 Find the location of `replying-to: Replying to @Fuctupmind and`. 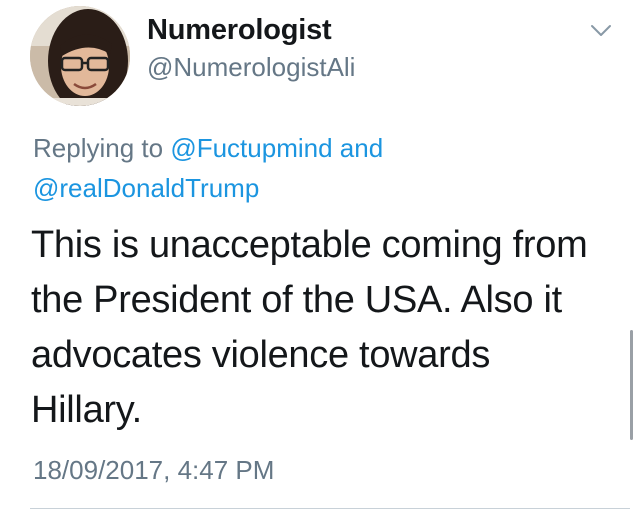

replying-to: Replying to @Fuctupmind and is located at coordinates (208, 148).